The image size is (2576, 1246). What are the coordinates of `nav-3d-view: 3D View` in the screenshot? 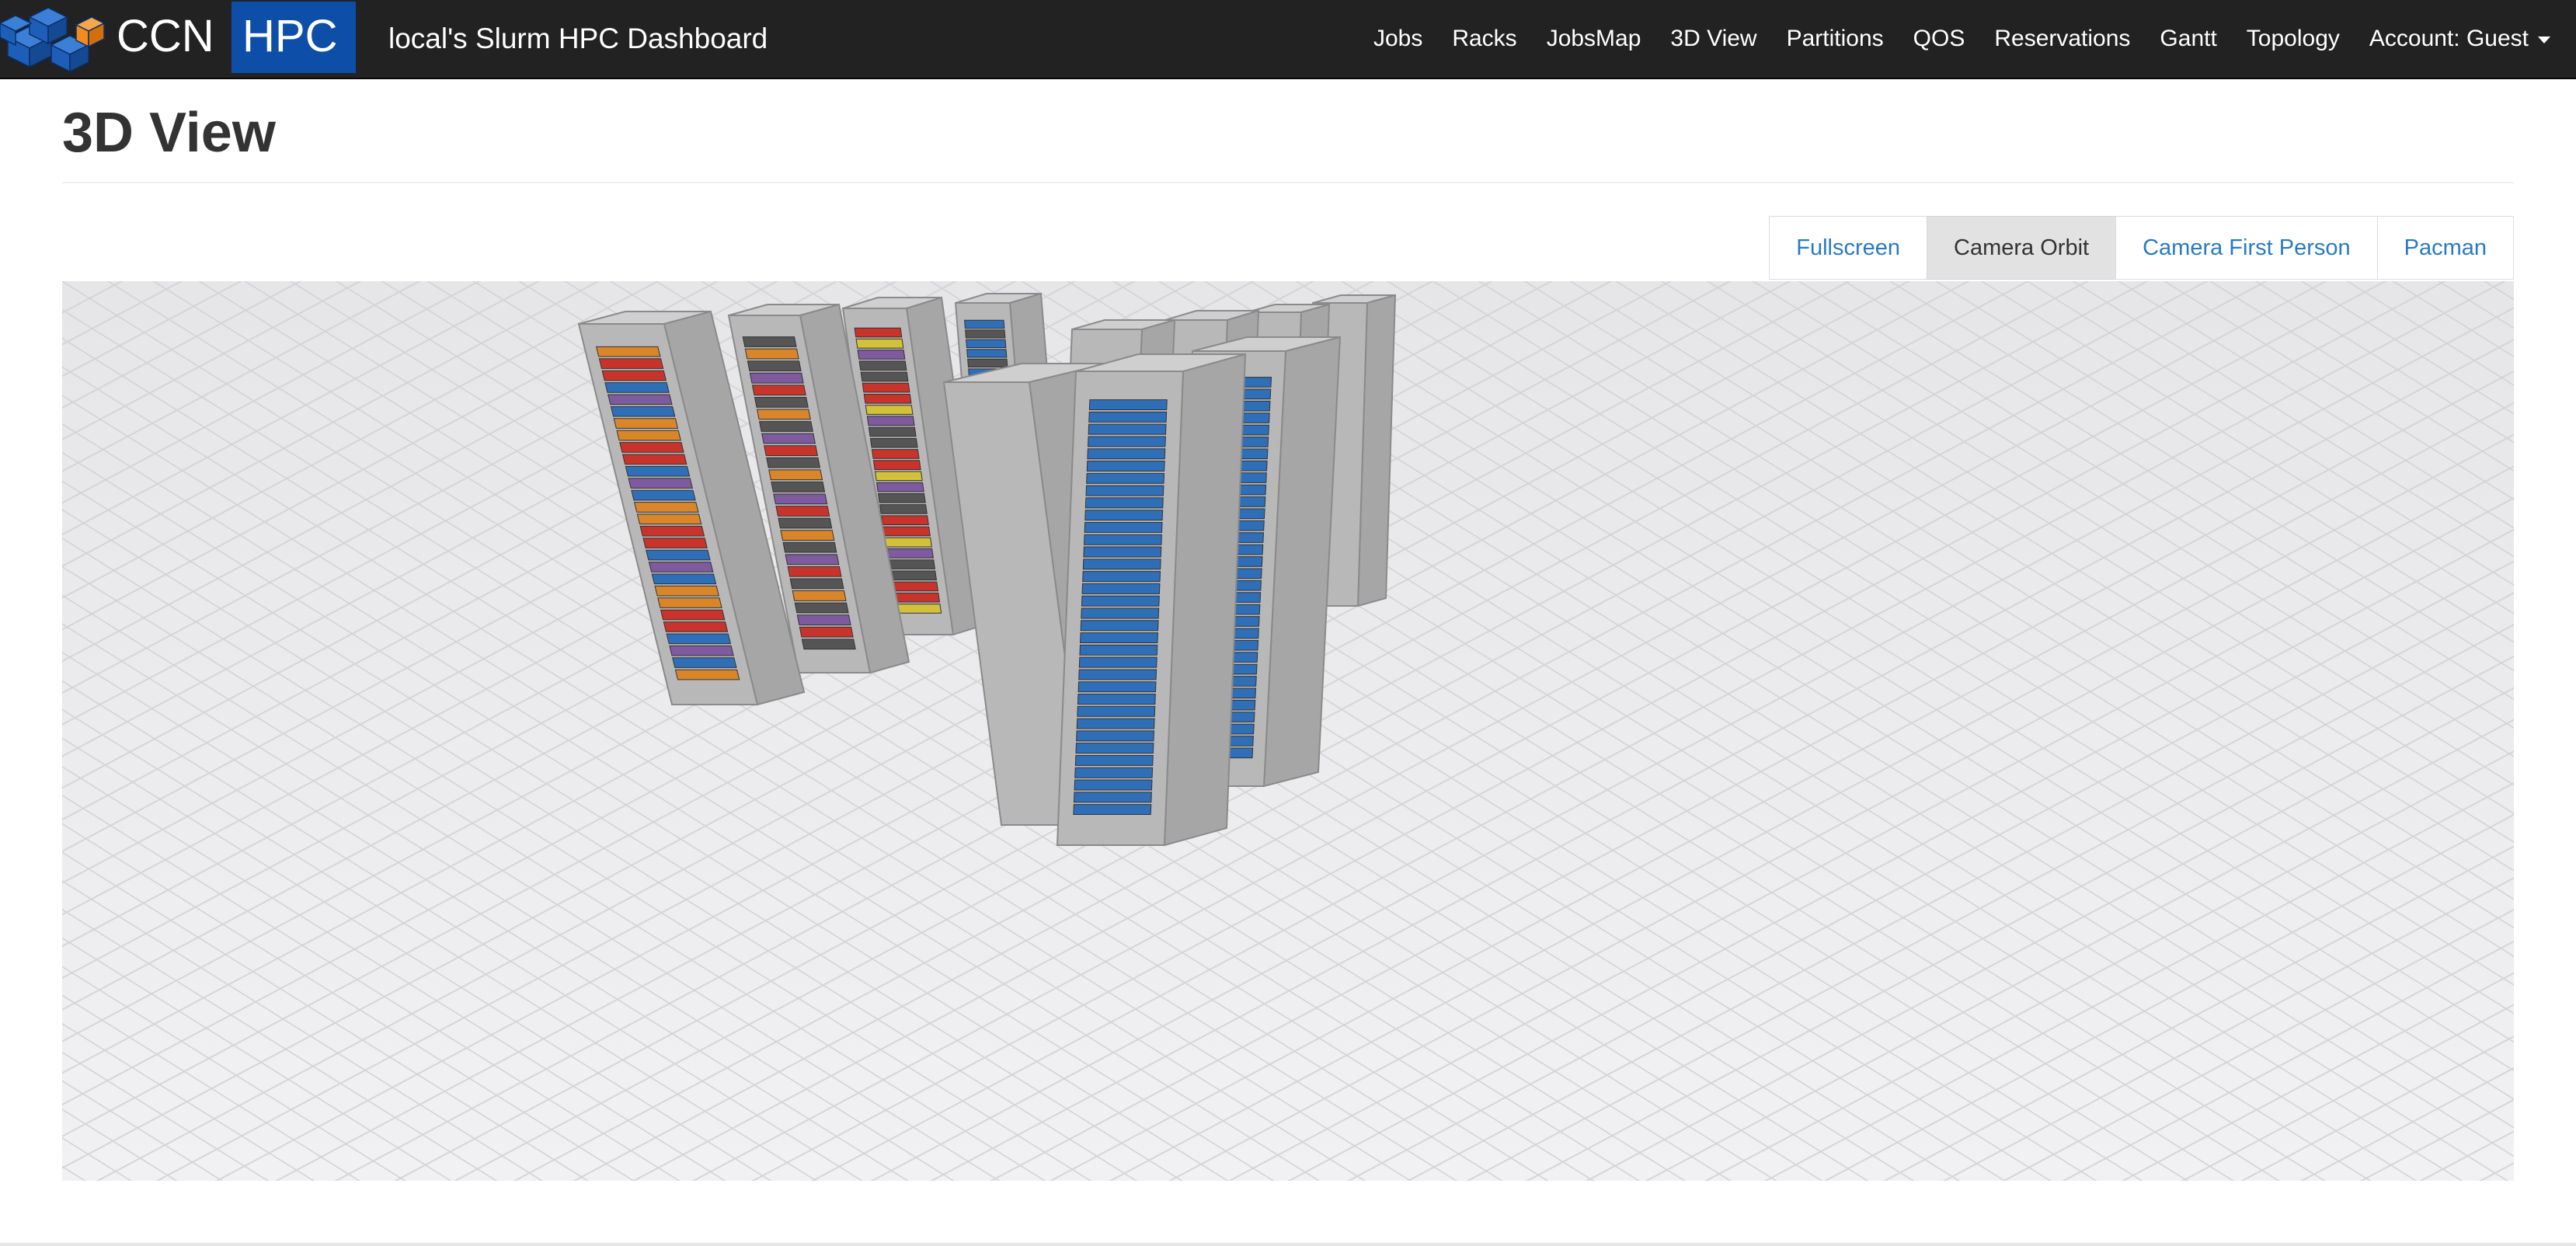 It's located at (1713, 39).